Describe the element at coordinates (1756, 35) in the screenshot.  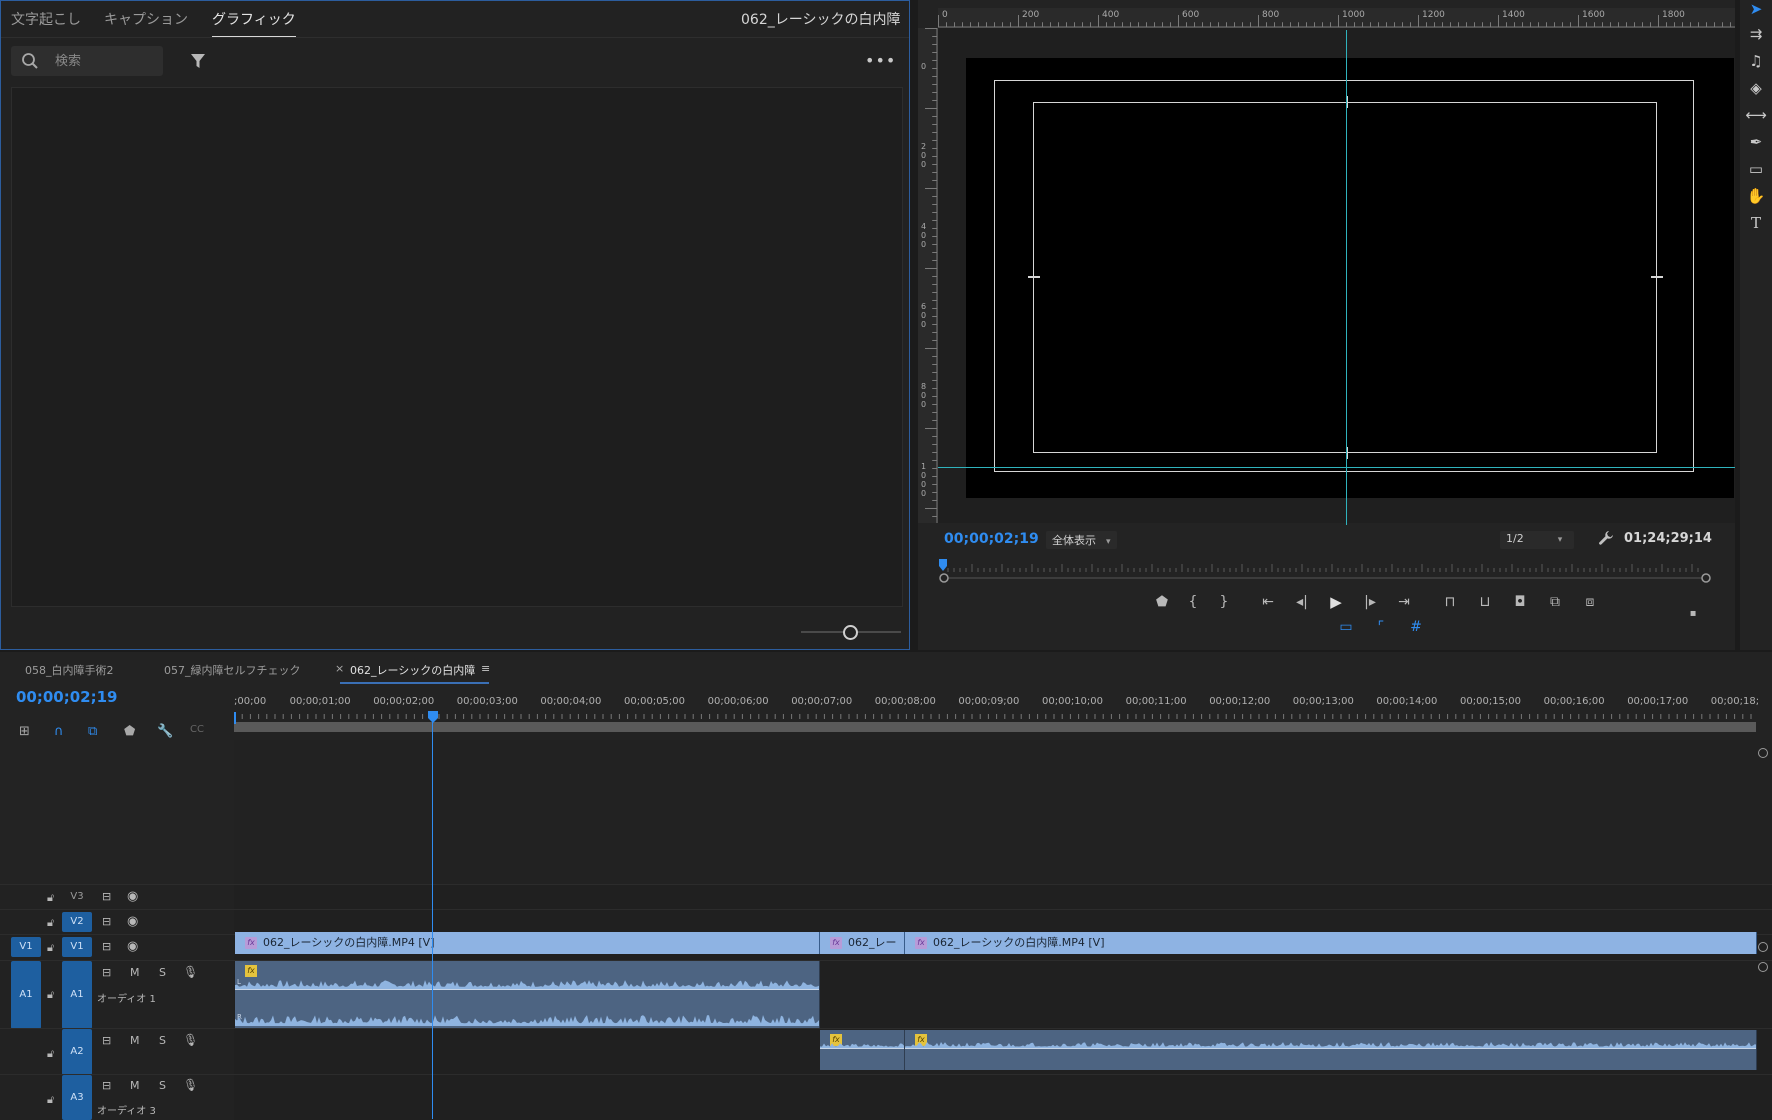
I see `track-select-tool-icon: ⇉` at that location.